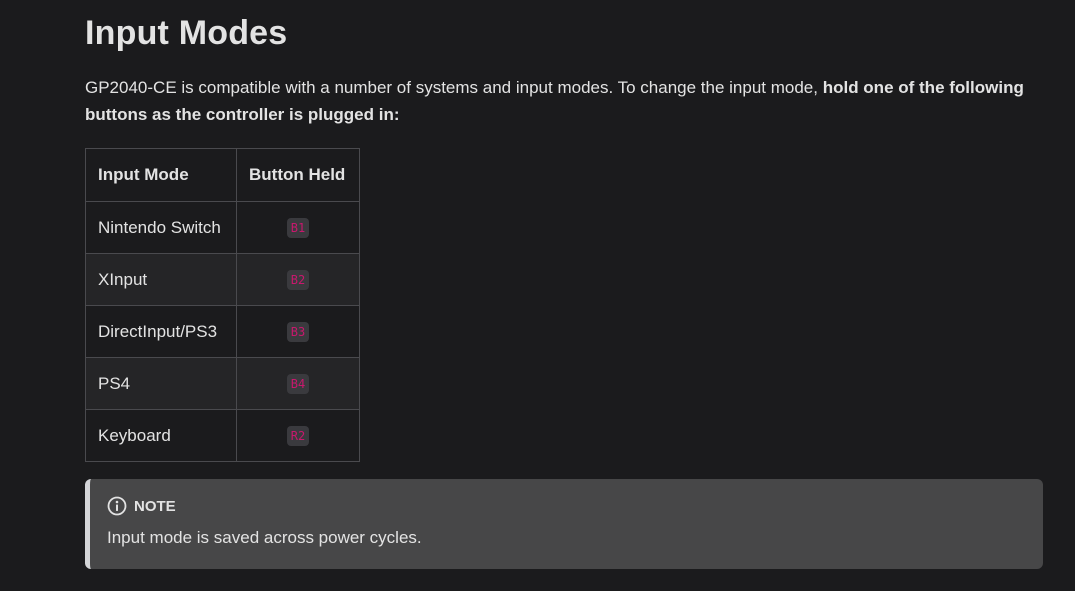 This screenshot has height=591, width=1075. I want to click on button-cell: B4, so click(298, 383).